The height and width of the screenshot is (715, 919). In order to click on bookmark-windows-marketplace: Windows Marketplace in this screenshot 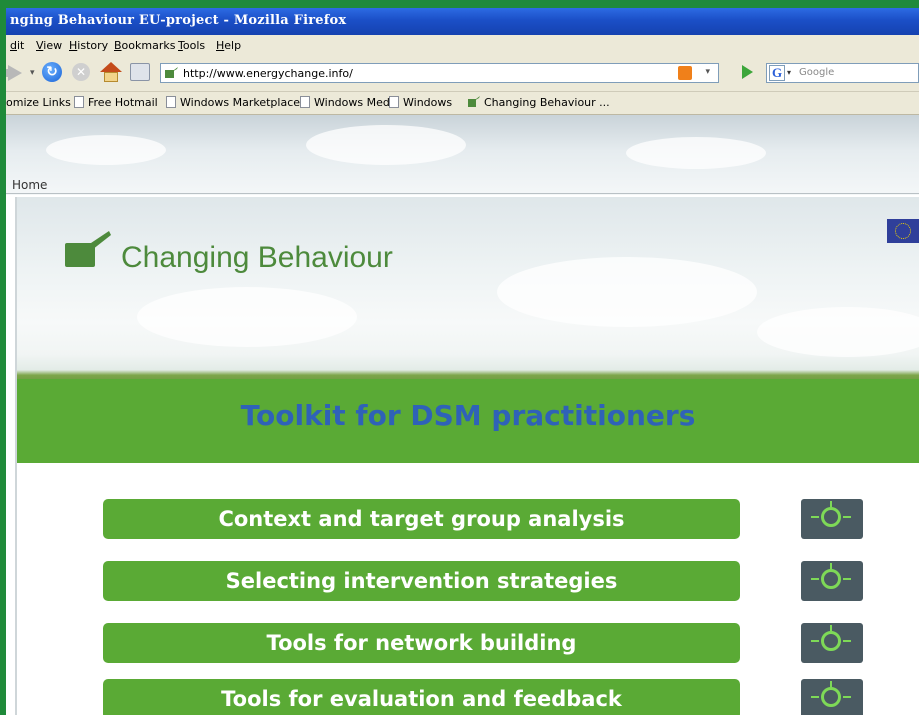, I will do `click(233, 102)`.